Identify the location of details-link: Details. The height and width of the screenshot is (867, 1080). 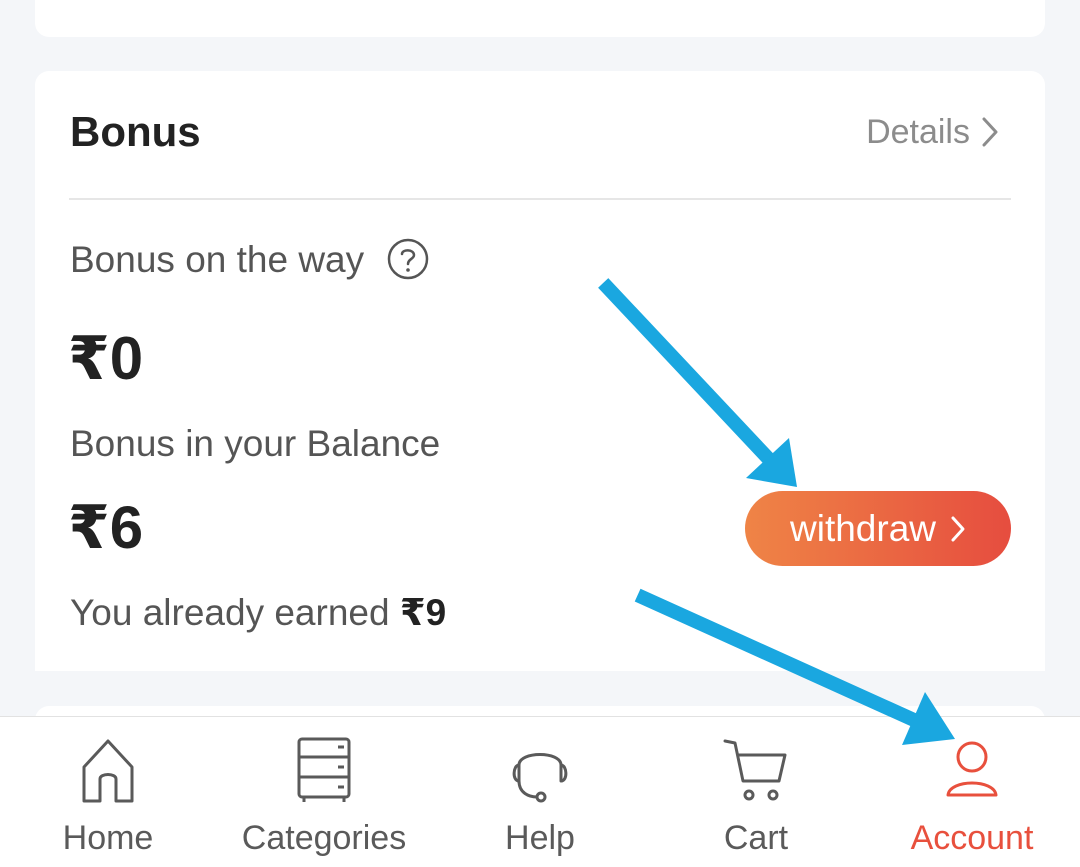
(933, 132).